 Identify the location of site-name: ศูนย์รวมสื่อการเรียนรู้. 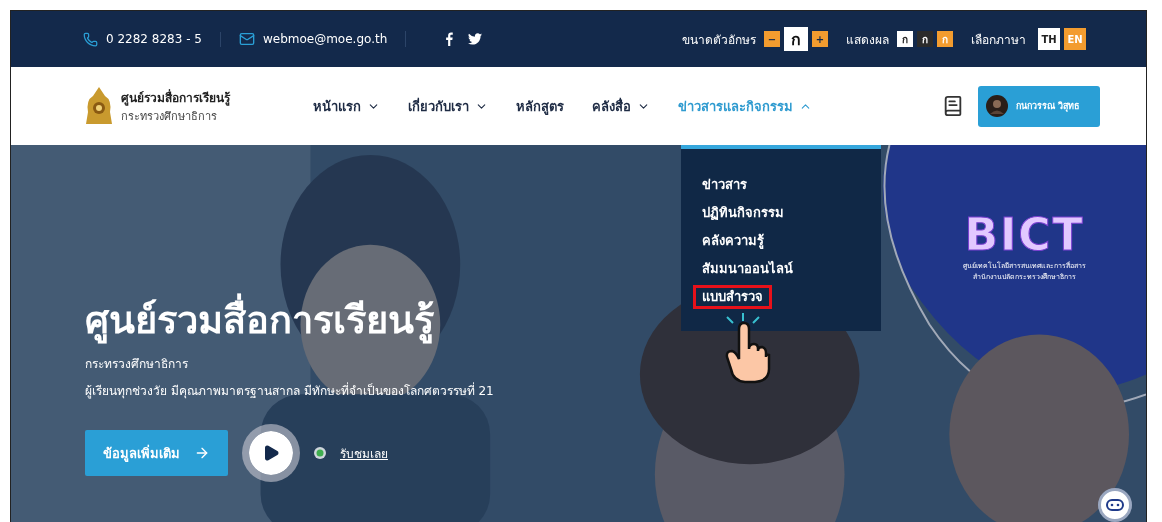
(175, 97).